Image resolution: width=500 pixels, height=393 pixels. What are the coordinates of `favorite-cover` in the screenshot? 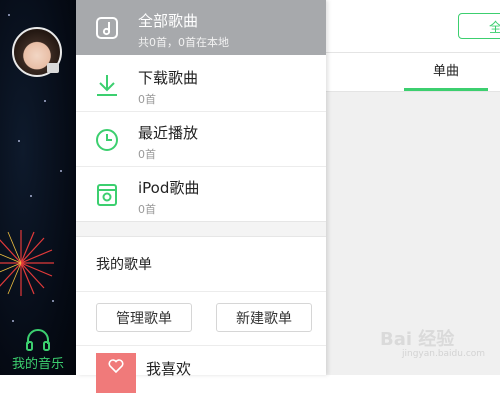 It's located at (116, 373).